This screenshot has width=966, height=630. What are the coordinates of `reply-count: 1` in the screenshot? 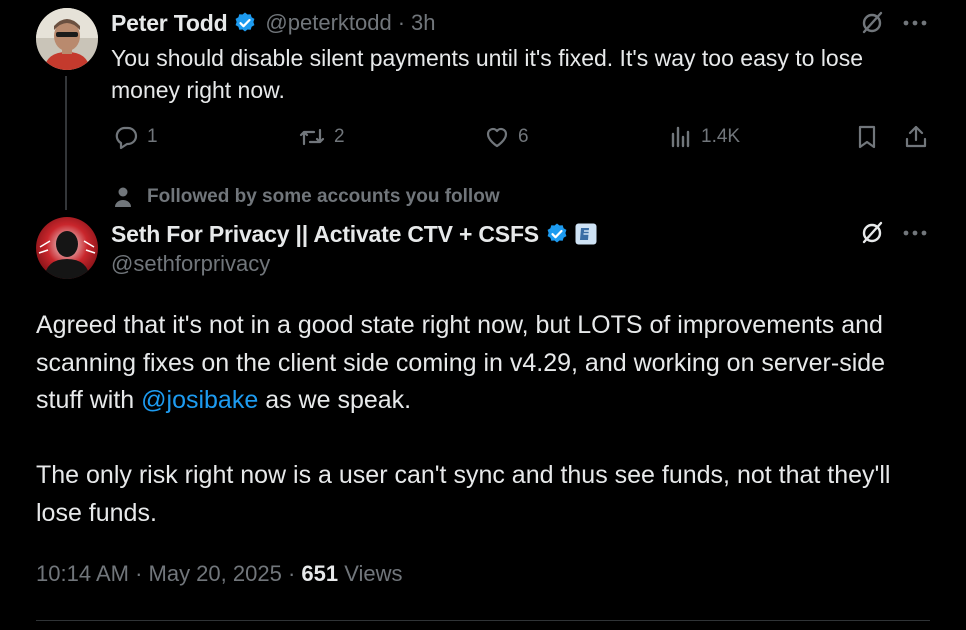 It's located at (152, 136).